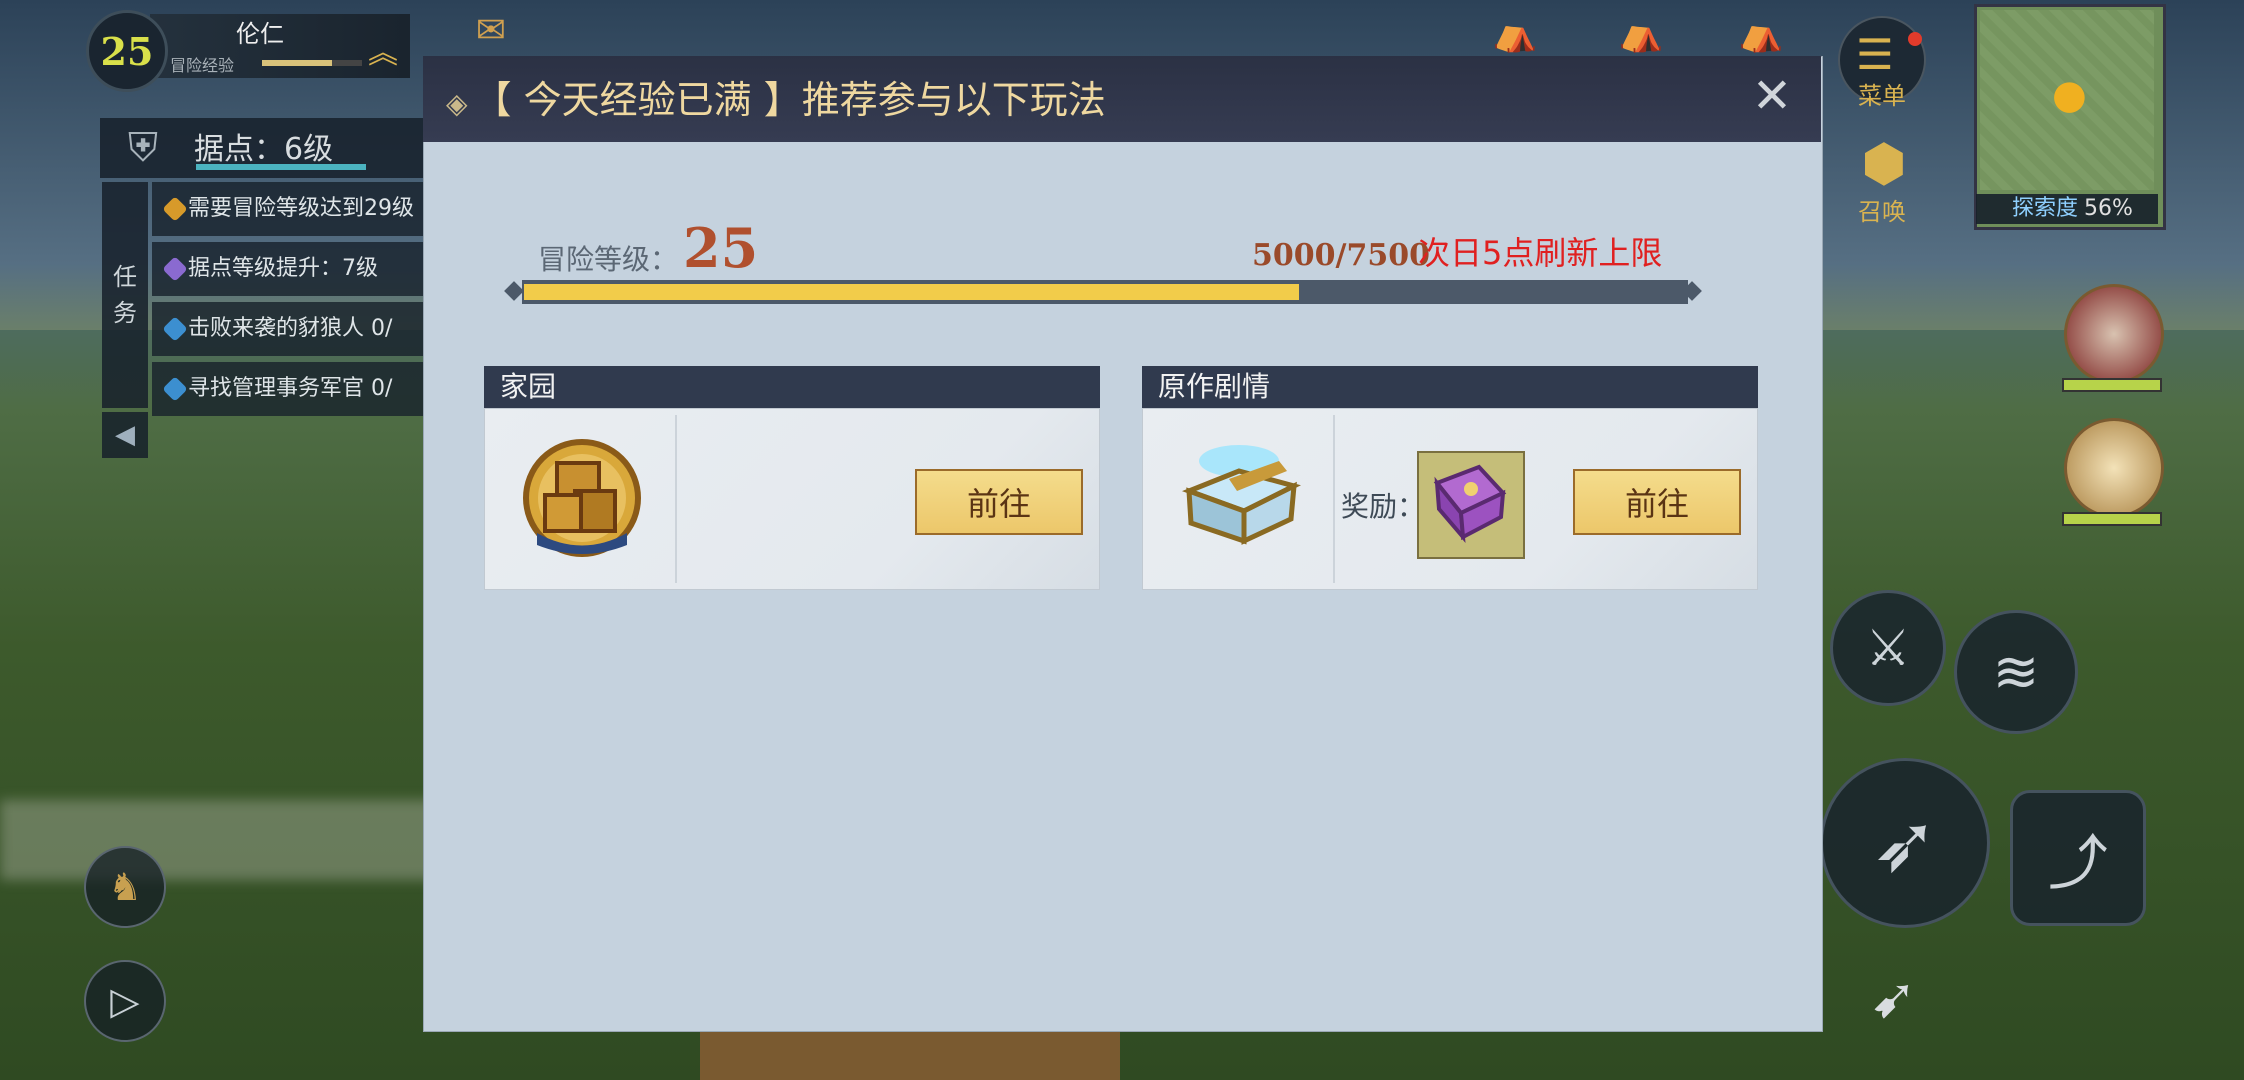  What do you see at coordinates (125, 435) in the screenshot?
I see `quest-collapse-button: ◀` at bounding box center [125, 435].